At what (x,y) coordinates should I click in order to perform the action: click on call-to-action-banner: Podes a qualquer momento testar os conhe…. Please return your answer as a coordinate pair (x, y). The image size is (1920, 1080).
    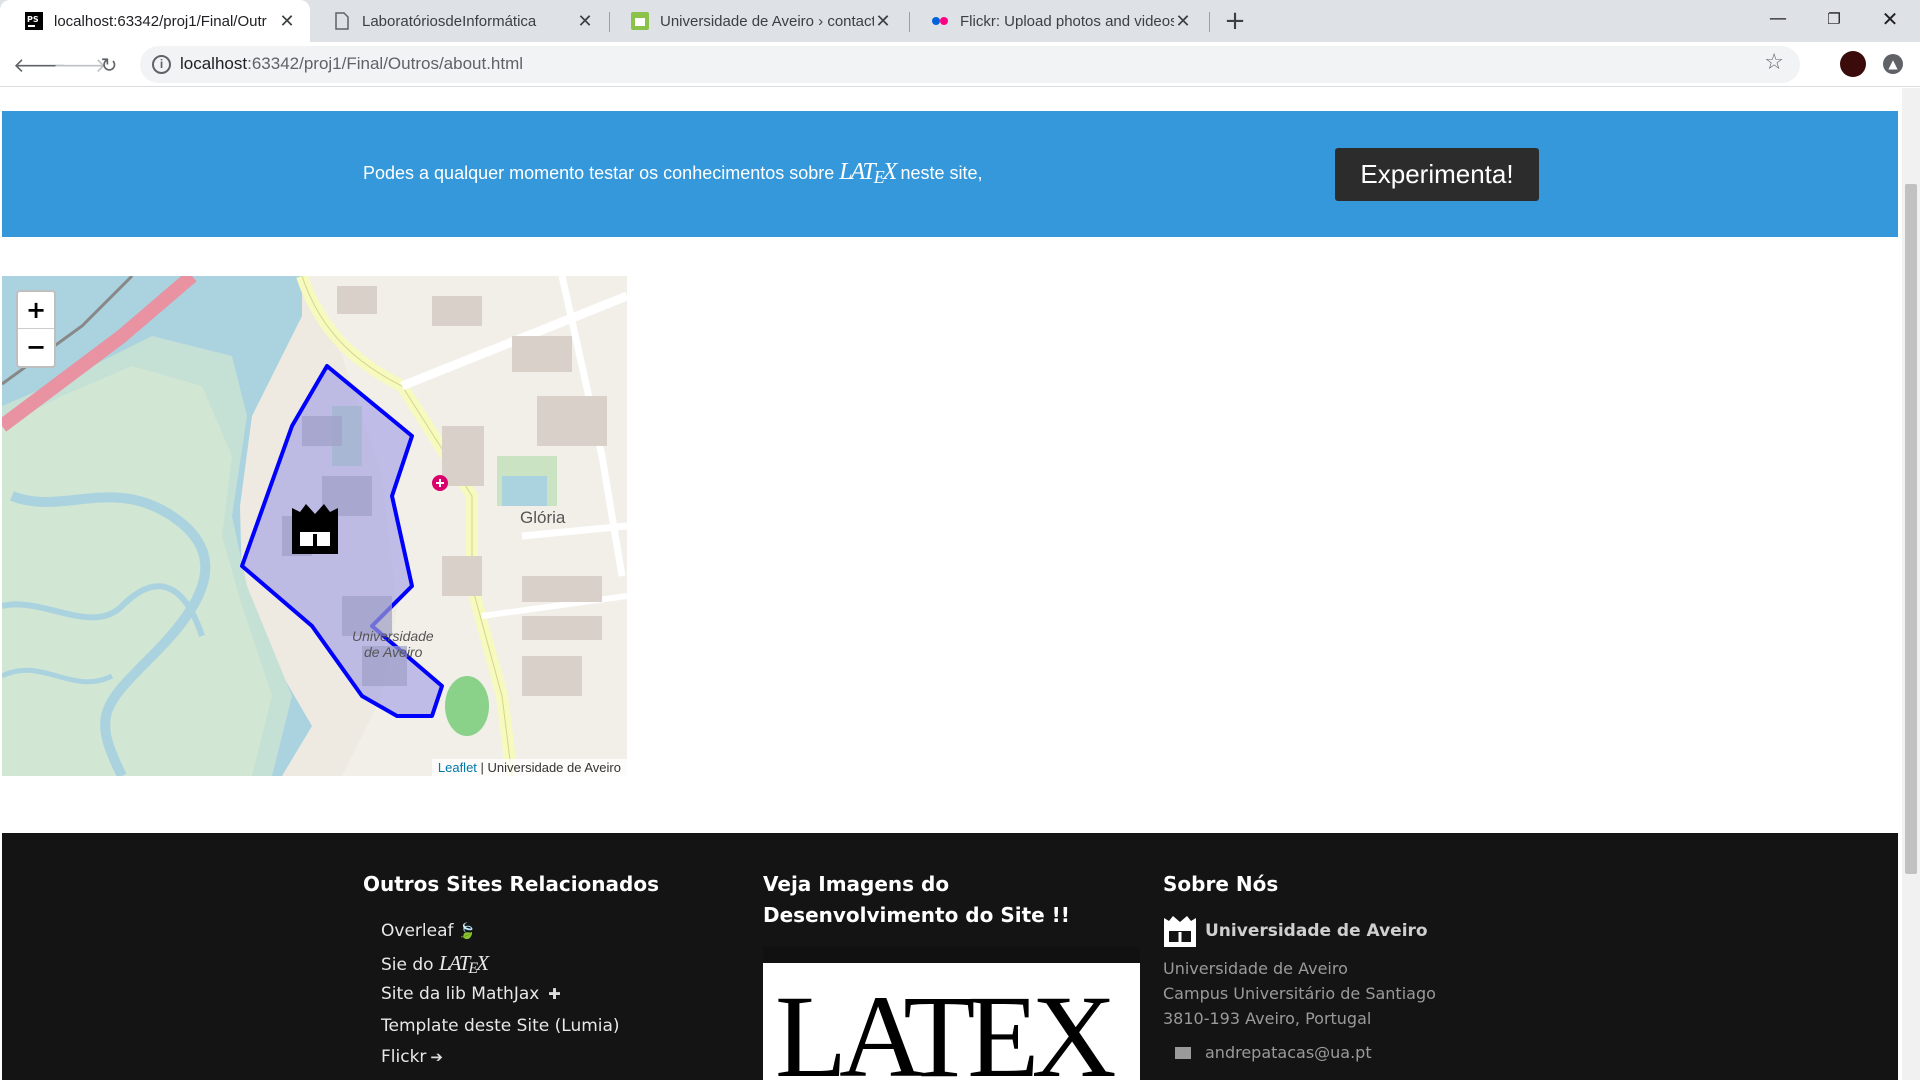
    Looking at the image, I should click on (950, 174).